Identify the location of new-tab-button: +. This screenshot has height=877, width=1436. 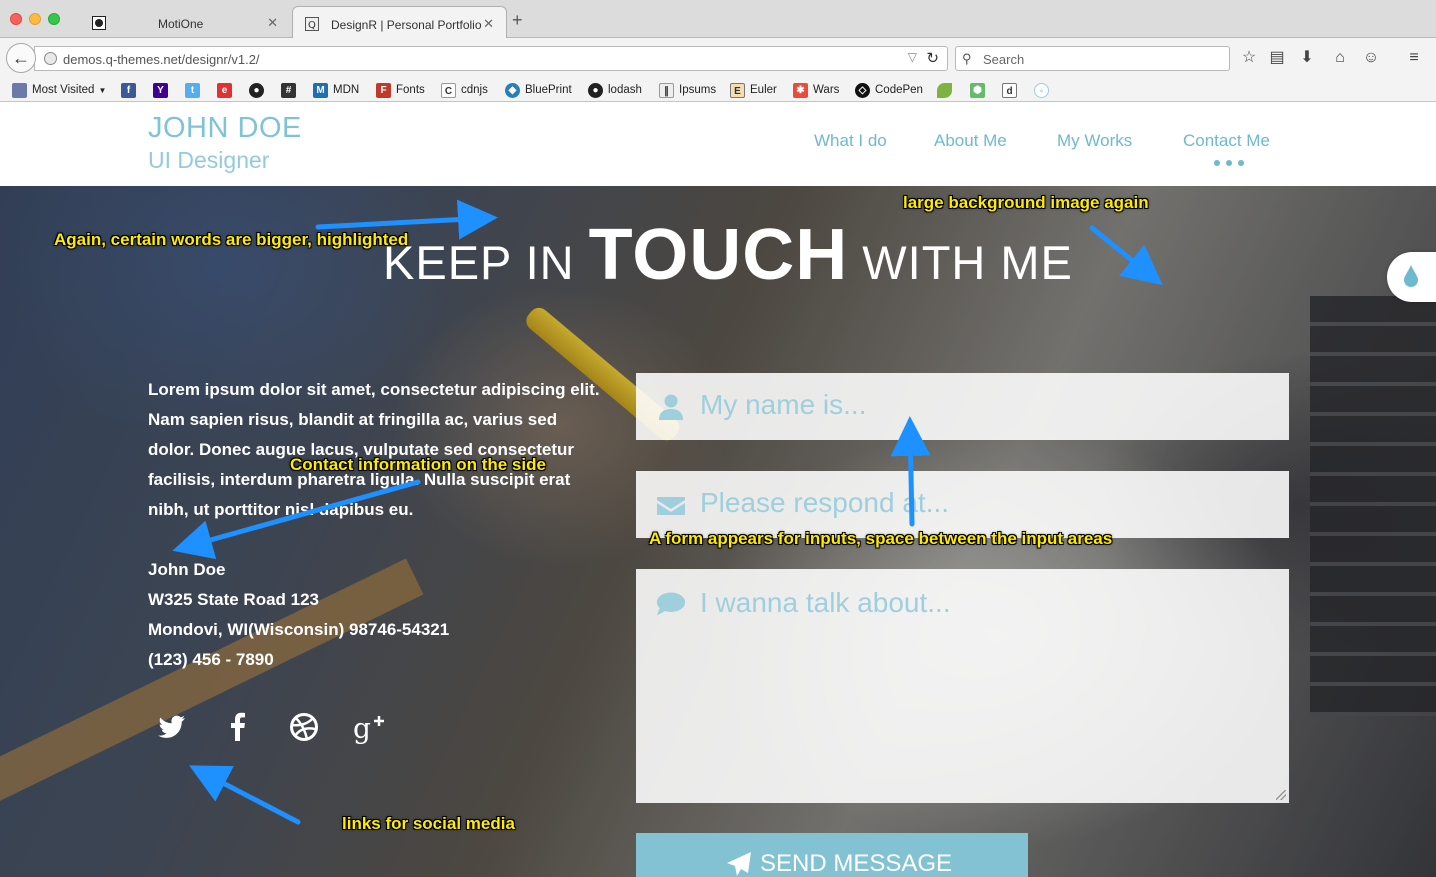
(517, 20).